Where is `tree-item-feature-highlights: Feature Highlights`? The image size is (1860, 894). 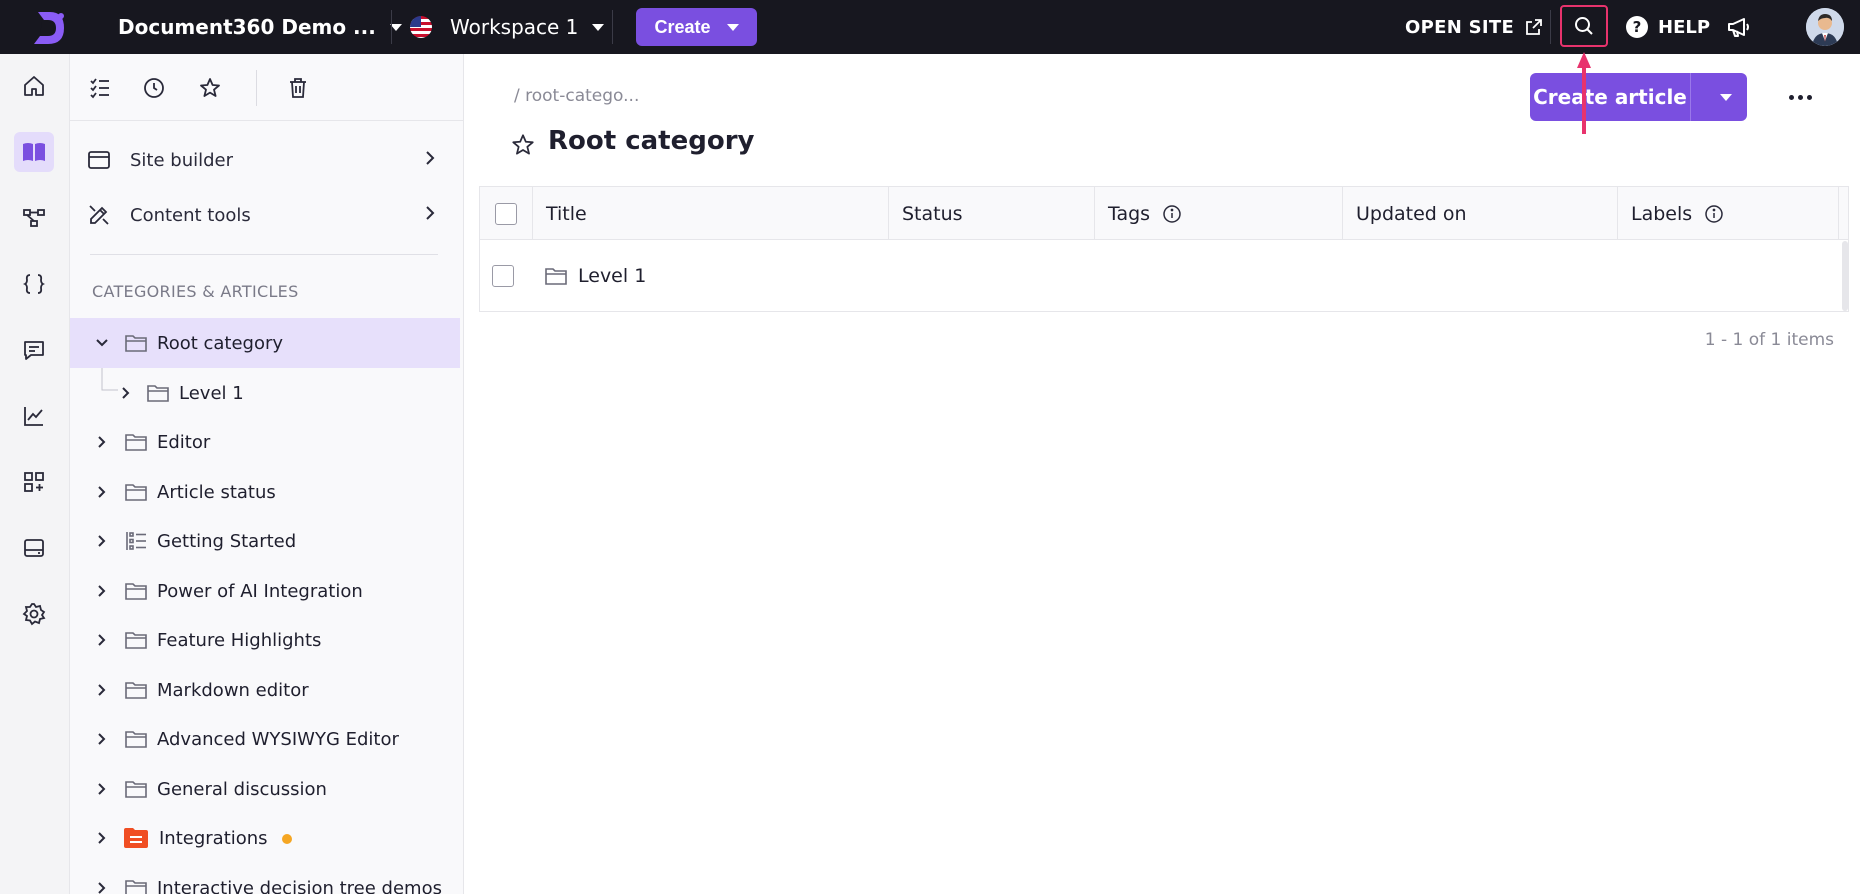
tree-item-feature-highlights: Feature Highlights is located at coordinates (265, 640).